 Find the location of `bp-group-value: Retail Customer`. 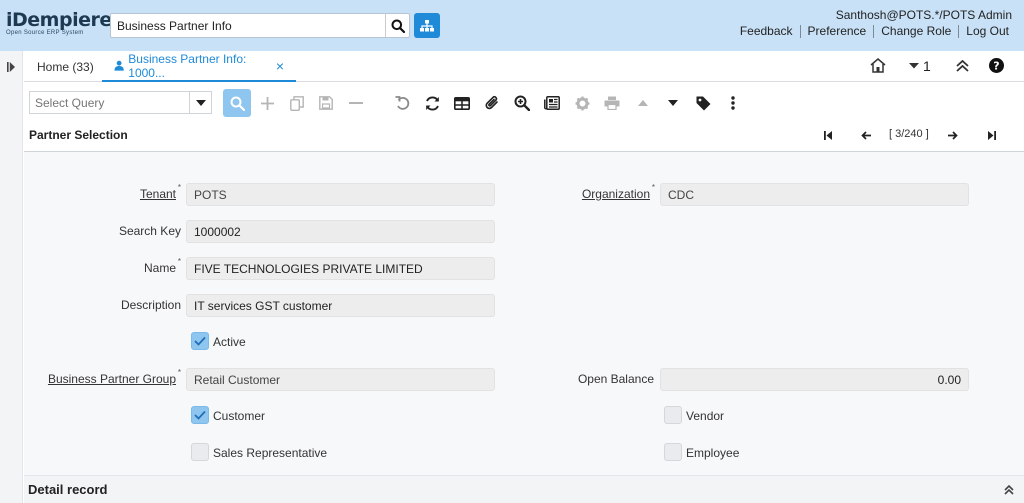

bp-group-value: Retail Customer is located at coordinates (237, 379).